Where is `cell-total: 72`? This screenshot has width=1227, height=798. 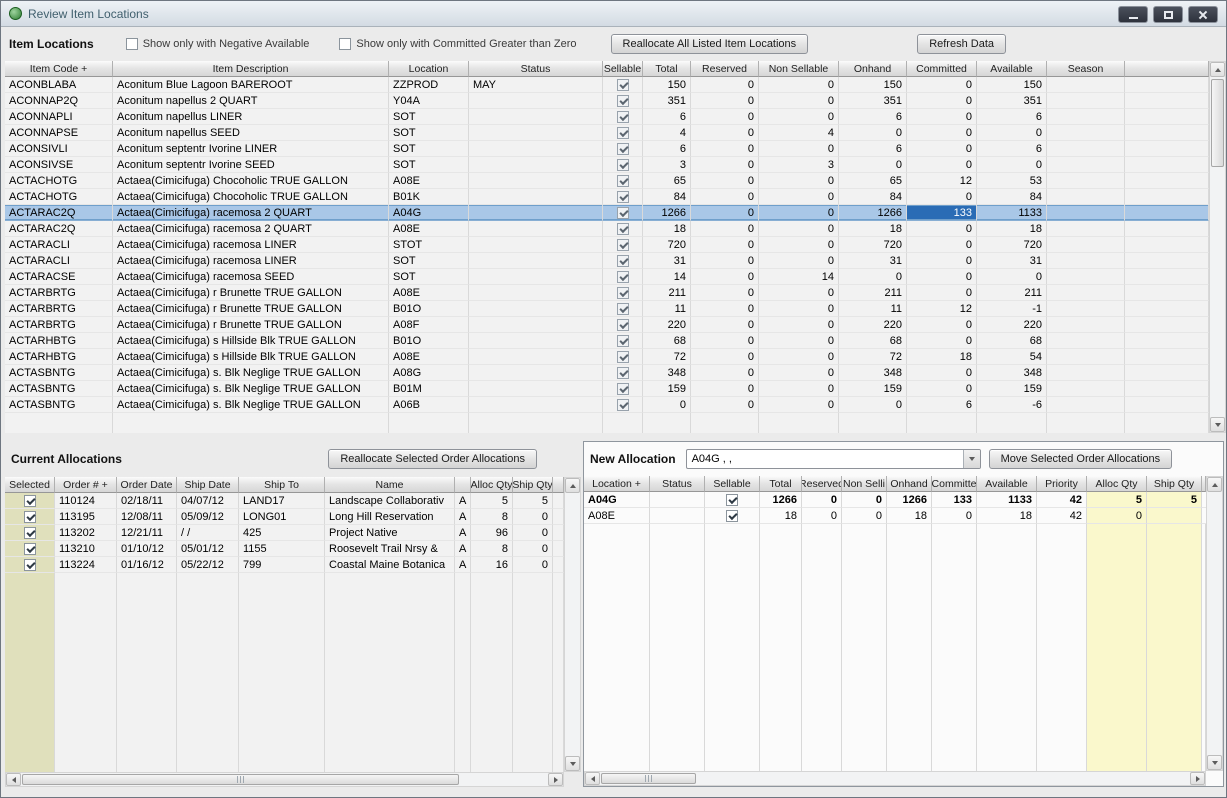 cell-total: 72 is located at coordinates (667, 357).